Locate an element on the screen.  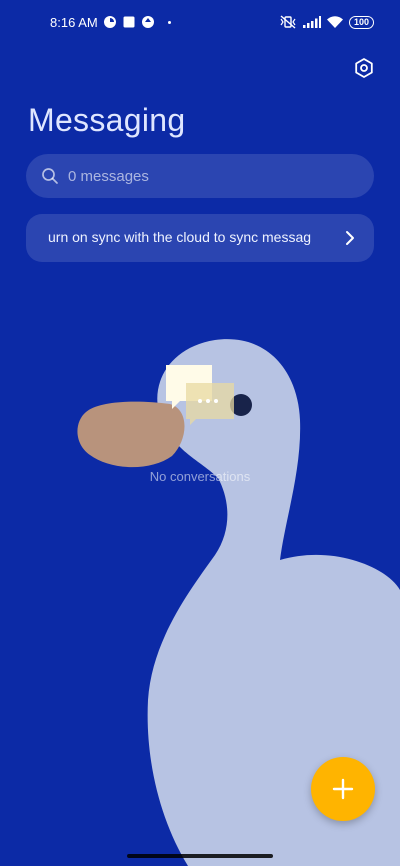
settings-hexagon-icon is located at coordinates (364, 68).